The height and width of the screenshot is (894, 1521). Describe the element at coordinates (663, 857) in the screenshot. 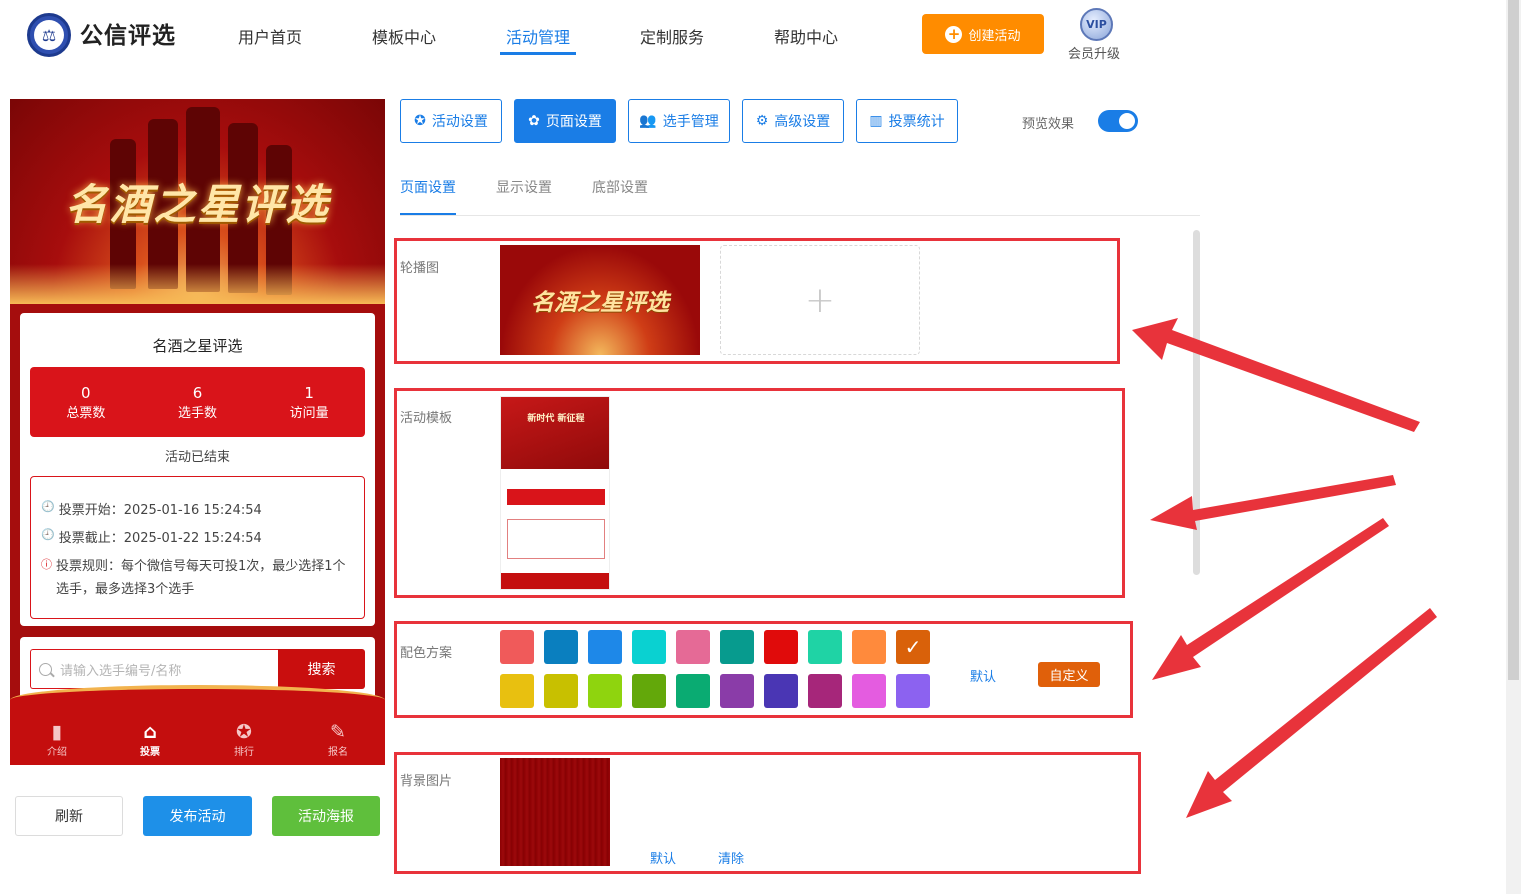

I see `background-default-link: 默认` at that location.